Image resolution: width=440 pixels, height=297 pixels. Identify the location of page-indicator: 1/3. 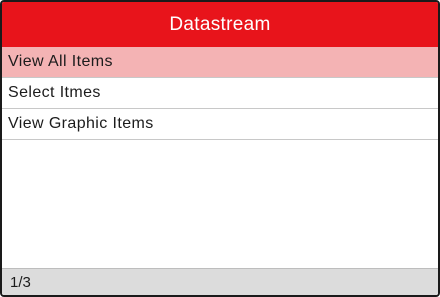
(20, 282).